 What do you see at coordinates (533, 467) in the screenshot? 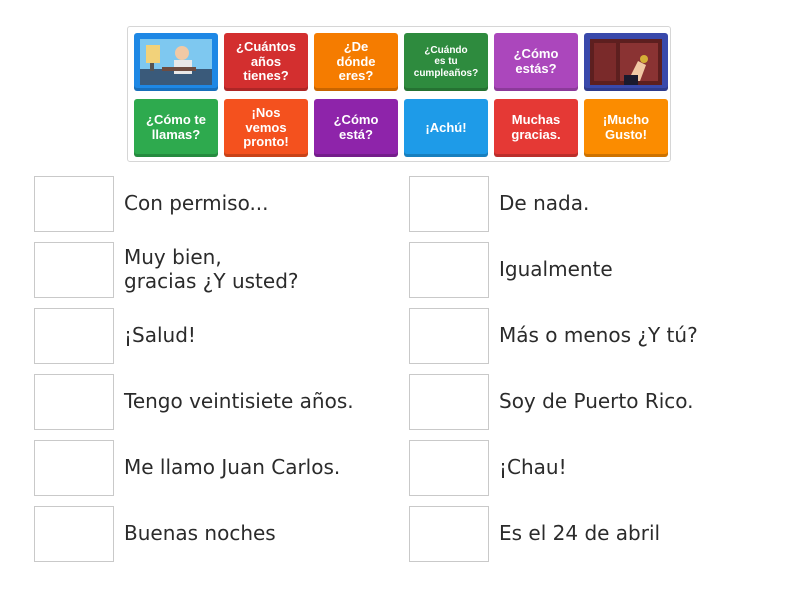
I see `answer-right-5: ¡Chau!` at bounding box center [533, 467].